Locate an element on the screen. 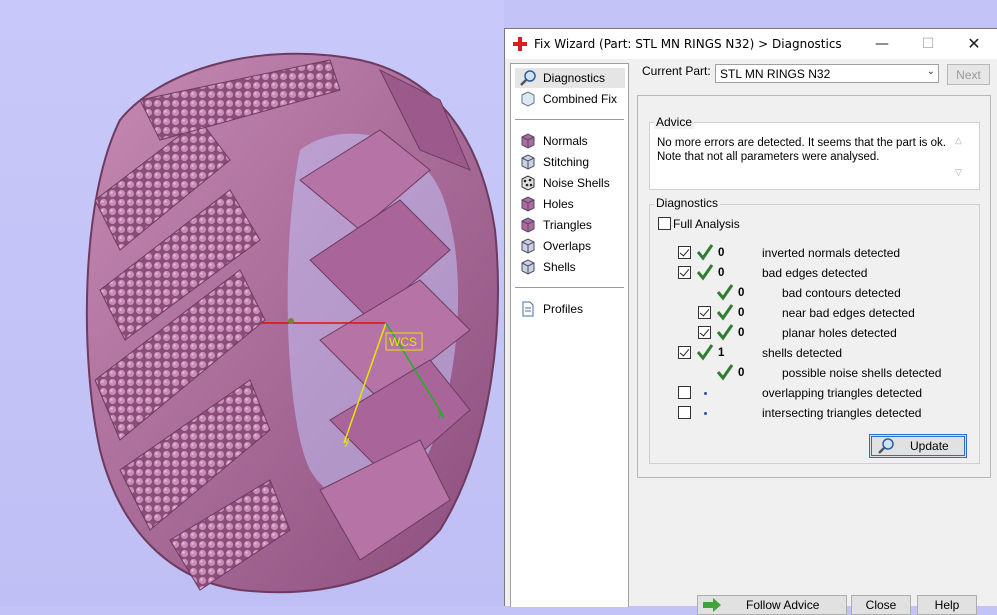 This screenshot has height=615, width=997. noise-shells-count: 0 is located at coordinates (741, 373).